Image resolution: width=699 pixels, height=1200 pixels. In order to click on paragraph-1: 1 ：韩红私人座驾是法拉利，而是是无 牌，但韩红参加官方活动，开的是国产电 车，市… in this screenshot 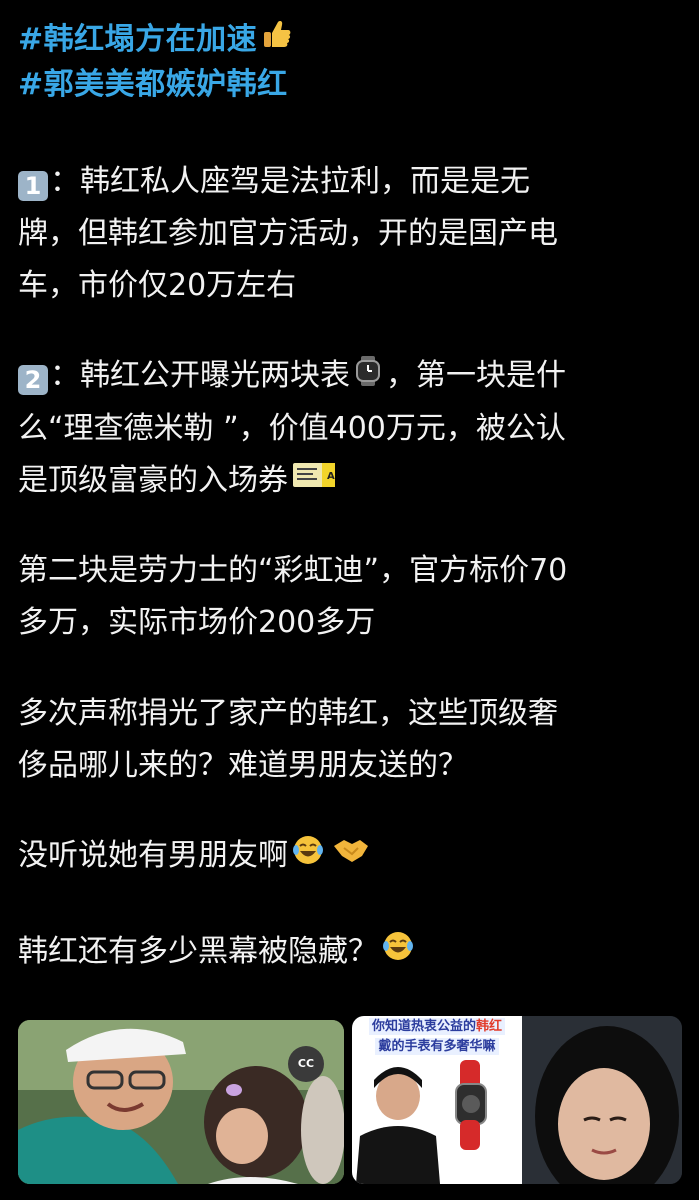, I will do `click(350, 234)`.